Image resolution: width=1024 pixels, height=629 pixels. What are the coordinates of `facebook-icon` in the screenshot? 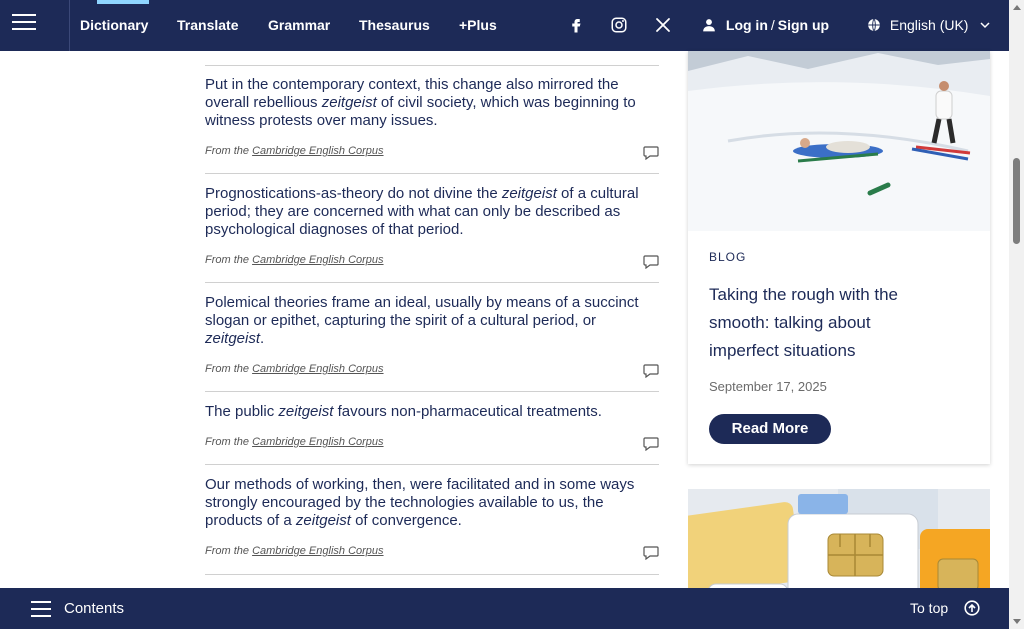 It's located at (577, 26).